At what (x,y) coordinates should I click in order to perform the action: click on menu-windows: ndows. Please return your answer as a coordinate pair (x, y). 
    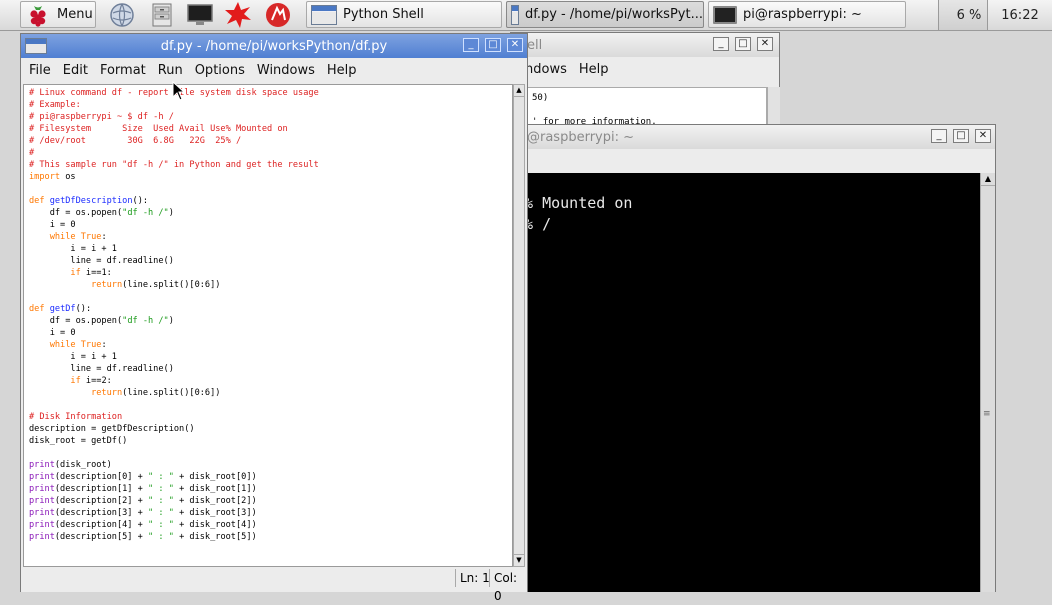
    Looking at the image, I should click on (546, 69).